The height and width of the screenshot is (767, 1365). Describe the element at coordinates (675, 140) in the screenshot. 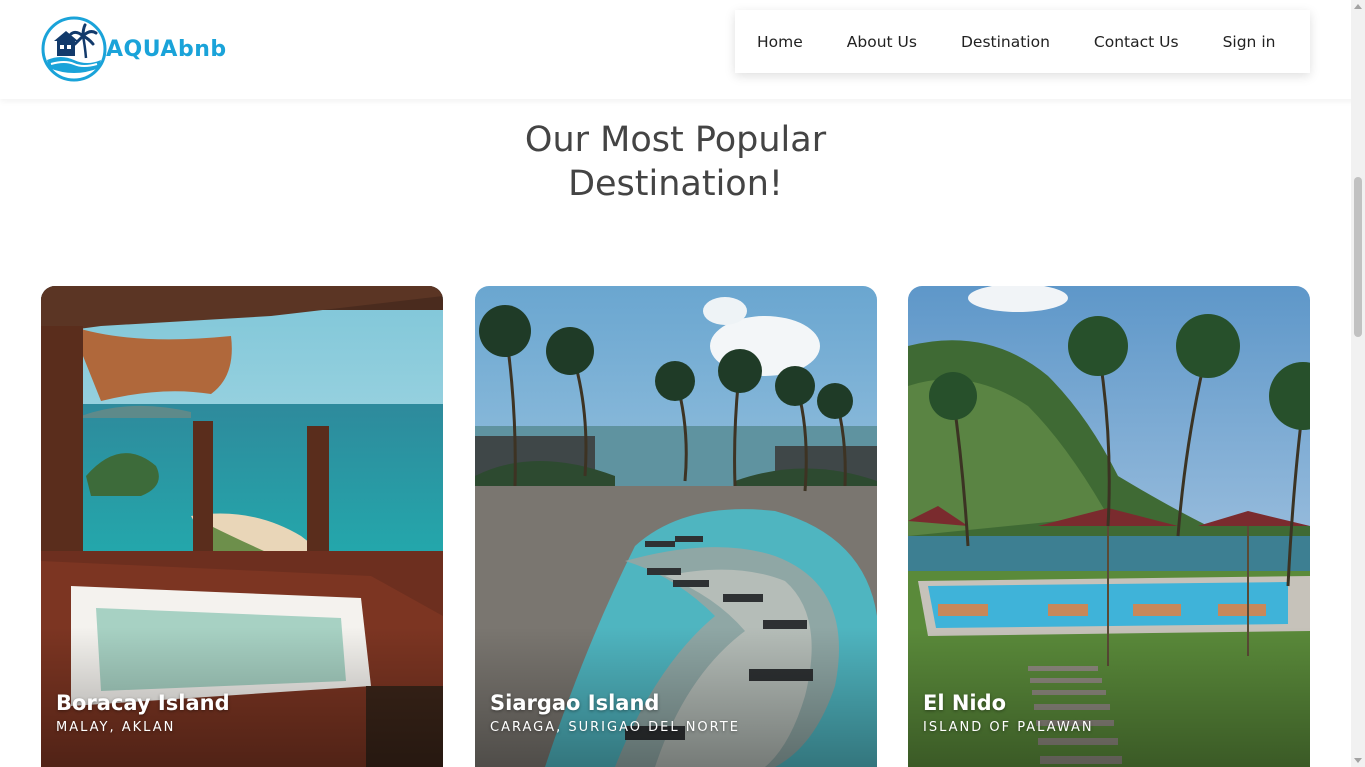

I see `section-title-line1: Our Most Popular` at that location.